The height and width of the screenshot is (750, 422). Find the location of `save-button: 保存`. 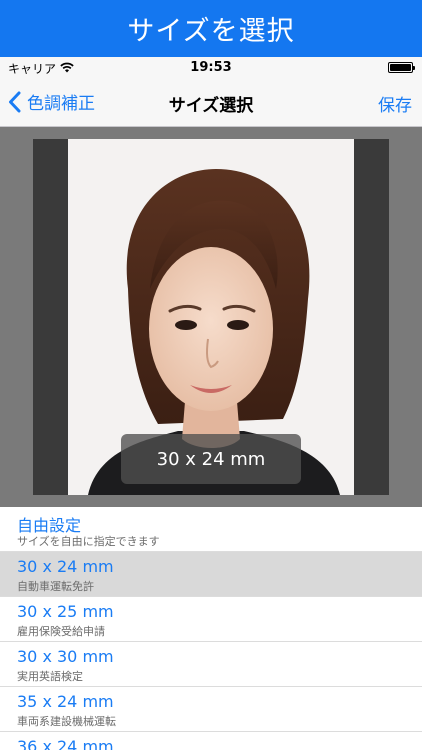

save-button: 保存 is located at coordinates (395, 103).